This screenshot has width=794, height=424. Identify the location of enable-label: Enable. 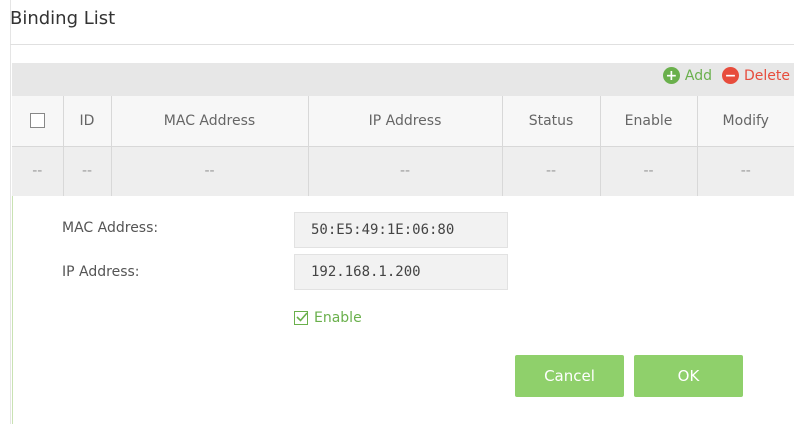
(338, 318).